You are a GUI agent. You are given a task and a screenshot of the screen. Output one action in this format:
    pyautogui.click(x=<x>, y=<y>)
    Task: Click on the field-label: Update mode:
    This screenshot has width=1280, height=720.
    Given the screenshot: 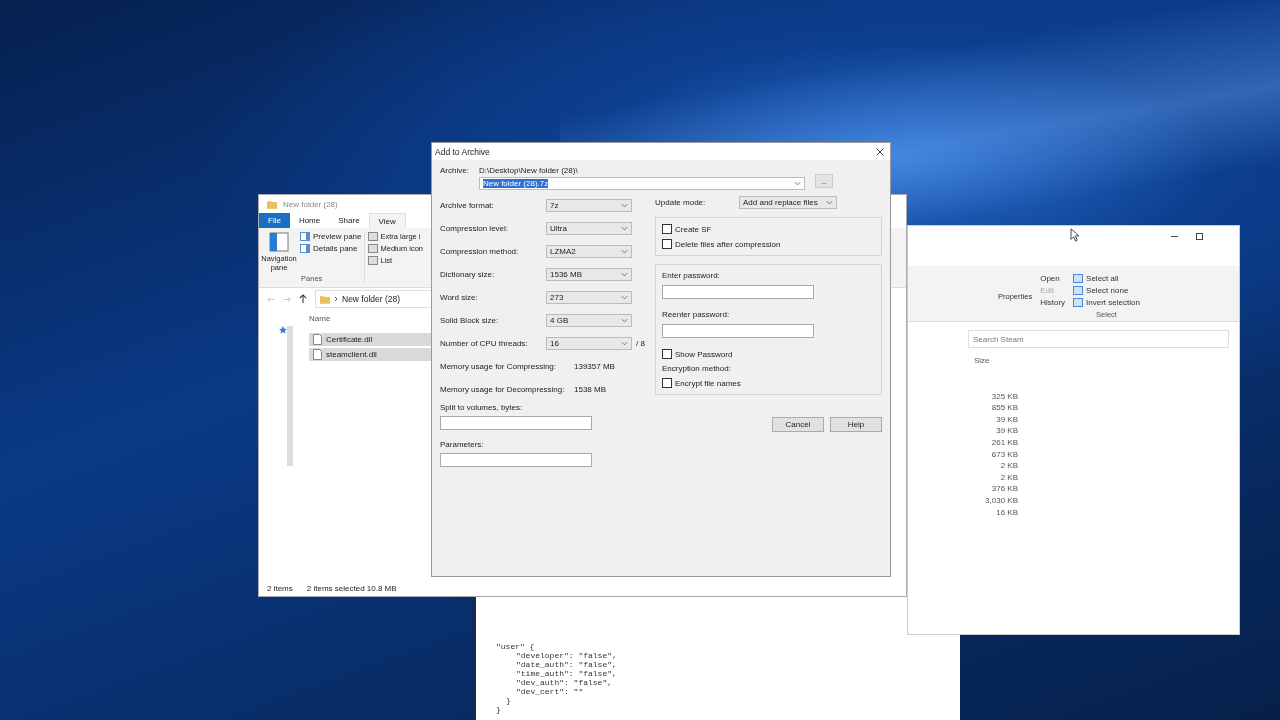 What is the action you would take?
    pyautogui.click(x=681, y=202)
    